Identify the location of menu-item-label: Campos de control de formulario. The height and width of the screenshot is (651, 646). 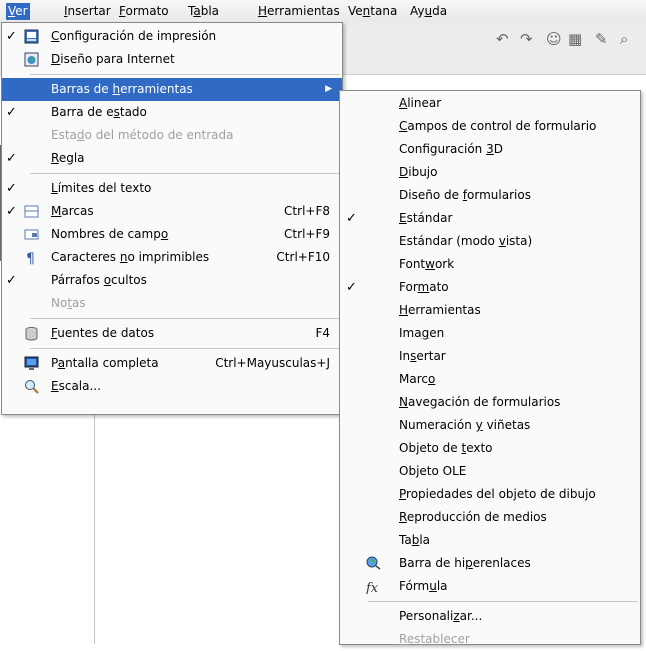
(497, 126).